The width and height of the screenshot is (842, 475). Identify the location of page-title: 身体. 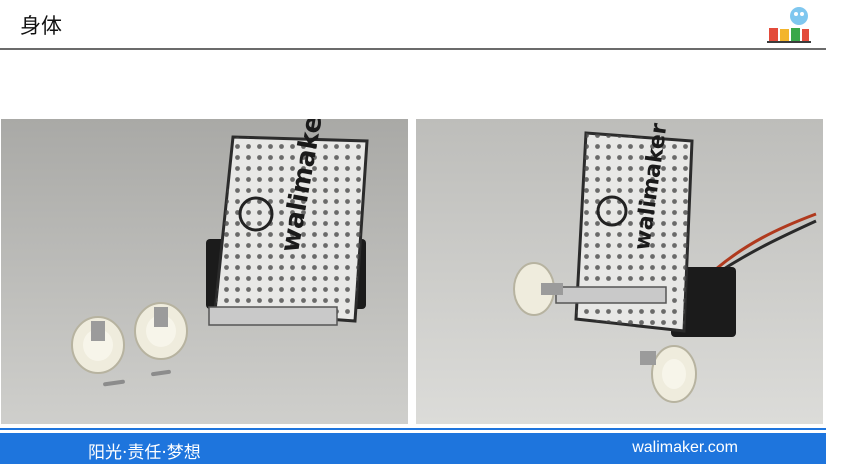
(41, 26).